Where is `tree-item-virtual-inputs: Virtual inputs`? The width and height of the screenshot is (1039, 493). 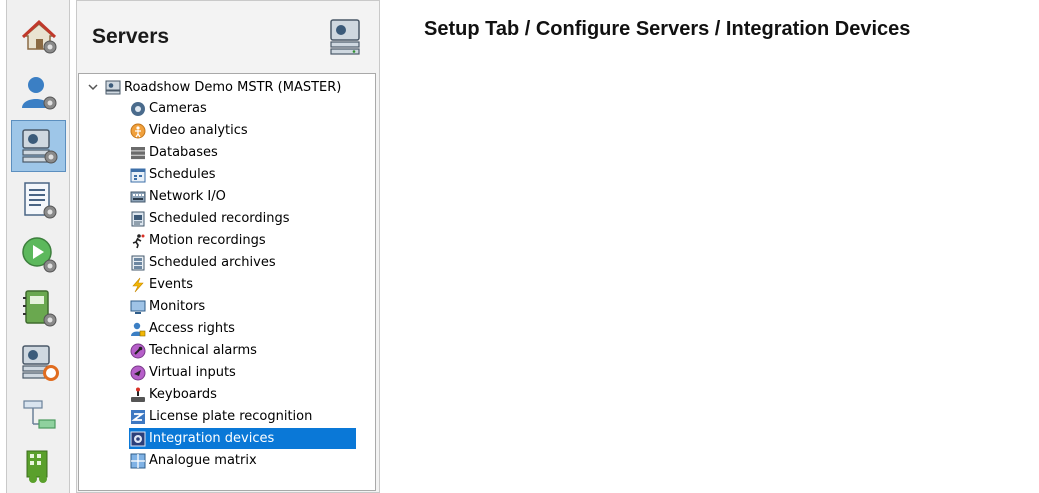
tree-item-virtual-inputs: Virtual inputs is located at coordinates (185, 372).